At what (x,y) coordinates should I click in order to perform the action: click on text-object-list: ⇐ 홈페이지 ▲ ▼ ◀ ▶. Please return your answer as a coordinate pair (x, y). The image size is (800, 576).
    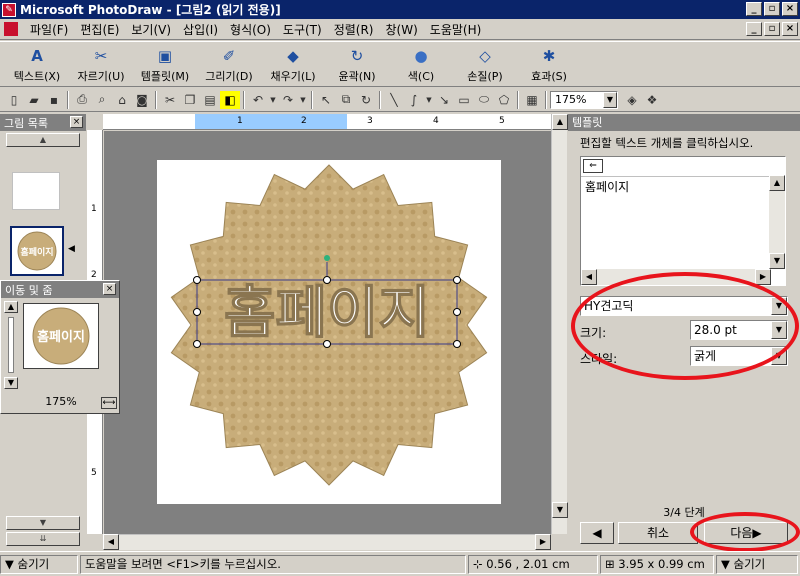
    Looking at the image, I should click on (683, 221).